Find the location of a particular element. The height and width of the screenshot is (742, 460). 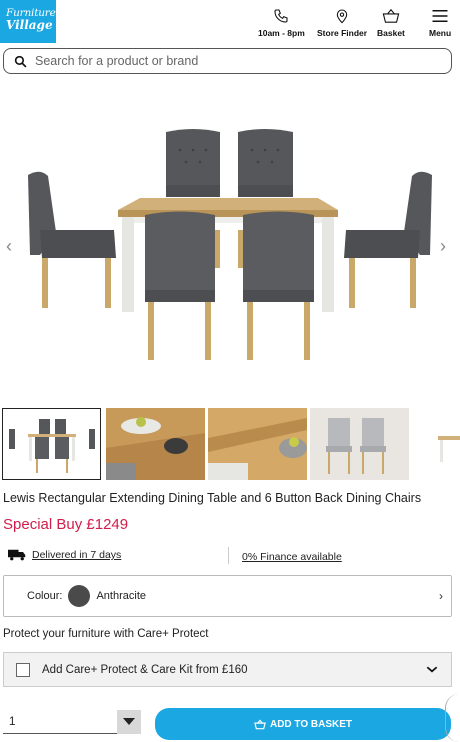

back-chair-left is located at coordinates (193, 163).